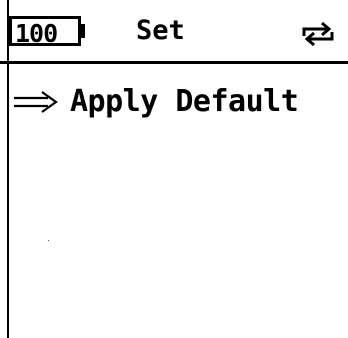  Describe the element at coordinates (184, 101) in the screenshot. I see `menu-item-label: Apply Default` at that location.